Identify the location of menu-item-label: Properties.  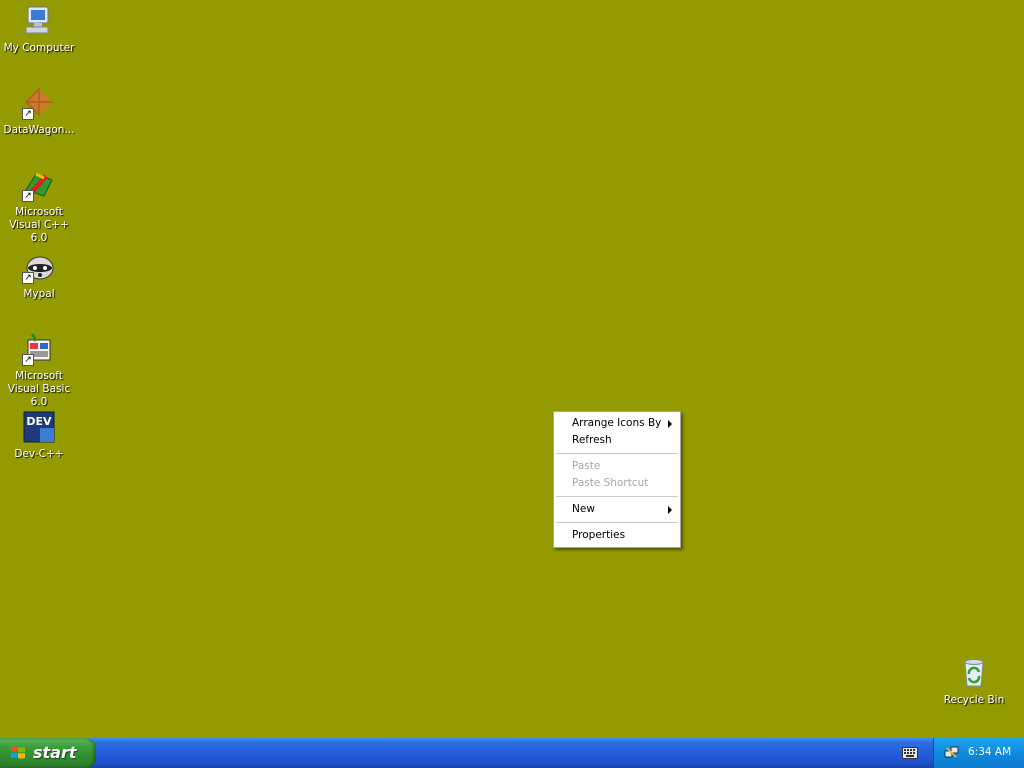
(599, 535).